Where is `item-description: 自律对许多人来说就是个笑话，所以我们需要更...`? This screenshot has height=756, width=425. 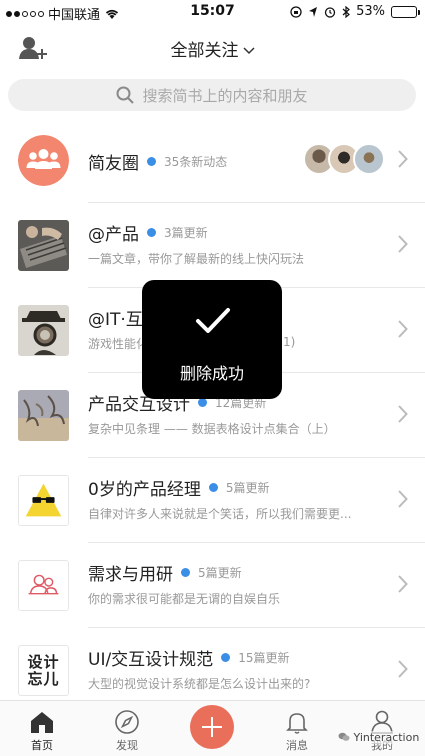
item-description: 自律对许多人来说就是个笑话，所以我们需要更... is located at coordinates (220, 514).